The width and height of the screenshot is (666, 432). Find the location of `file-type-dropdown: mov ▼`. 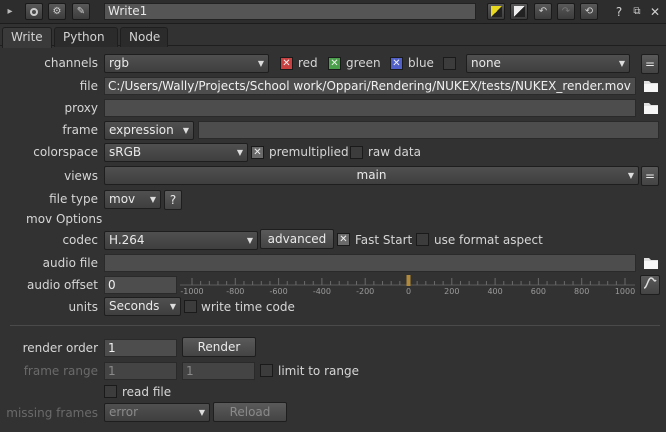

file-type-dropdown: mov ▼ is located at coordinates (132, 199).